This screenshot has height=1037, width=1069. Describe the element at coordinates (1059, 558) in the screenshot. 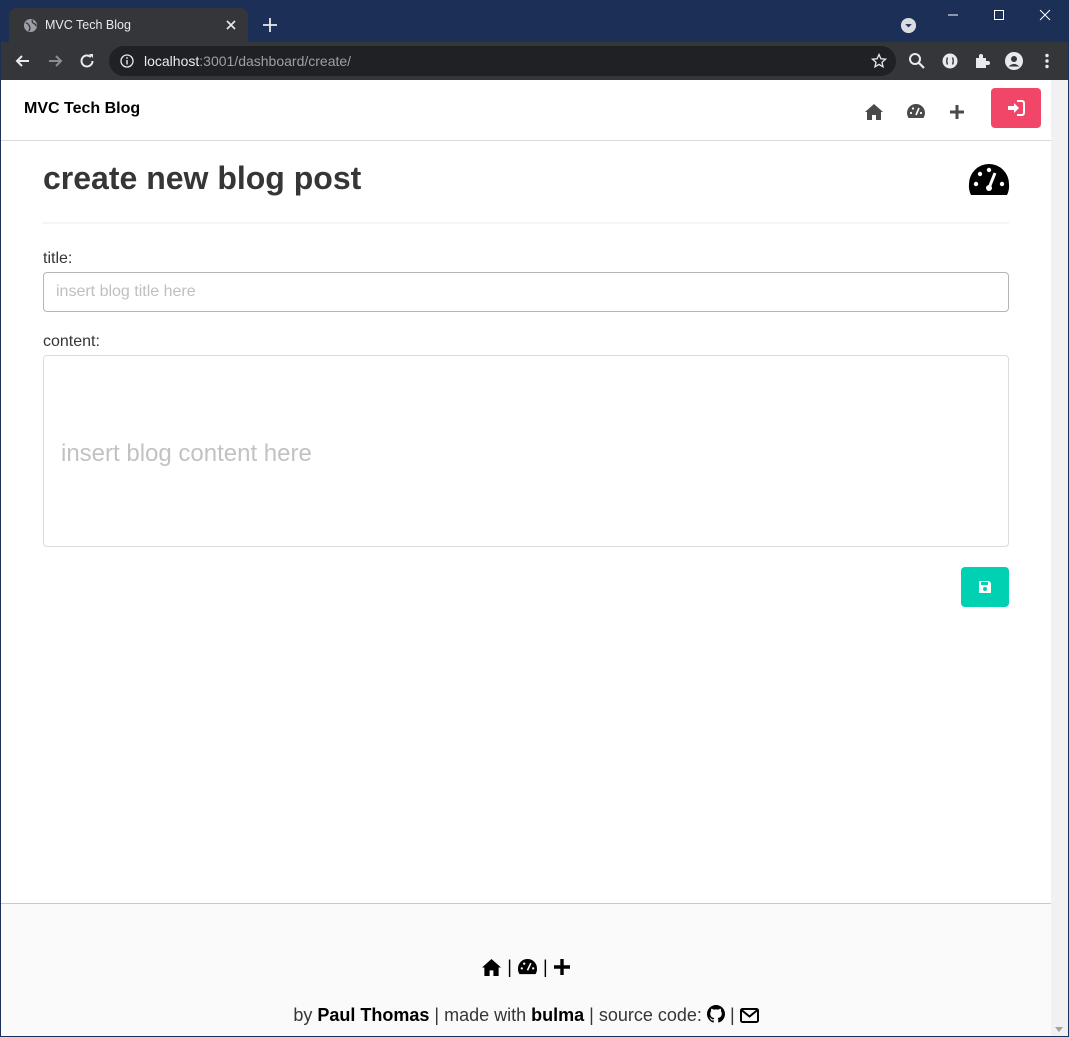

I see `vertical-scrollbar` at that location.